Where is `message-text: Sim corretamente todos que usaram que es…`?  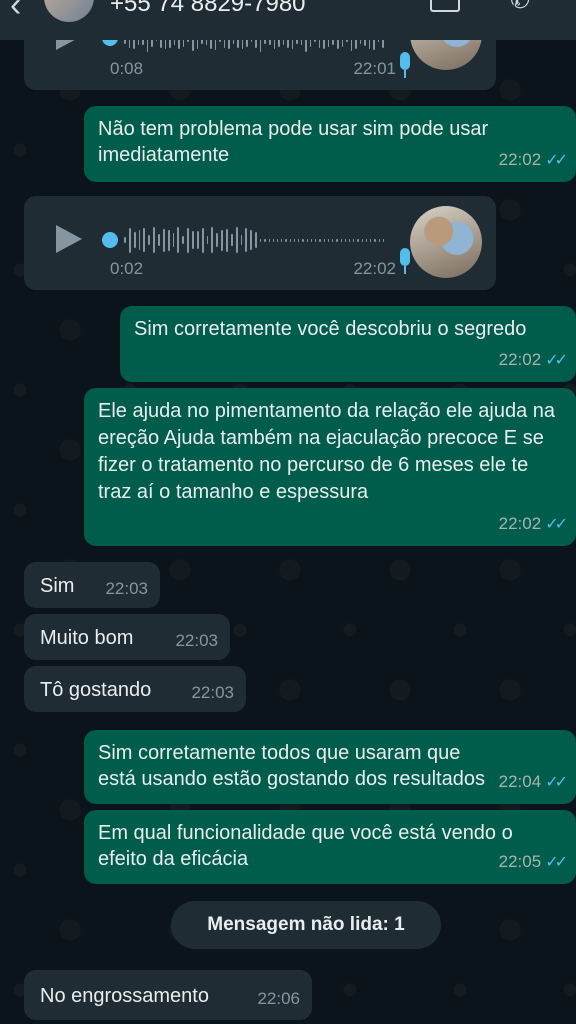 message-text: Sim corretamente todos que usaram que es… is located at coordinates (291, 766).